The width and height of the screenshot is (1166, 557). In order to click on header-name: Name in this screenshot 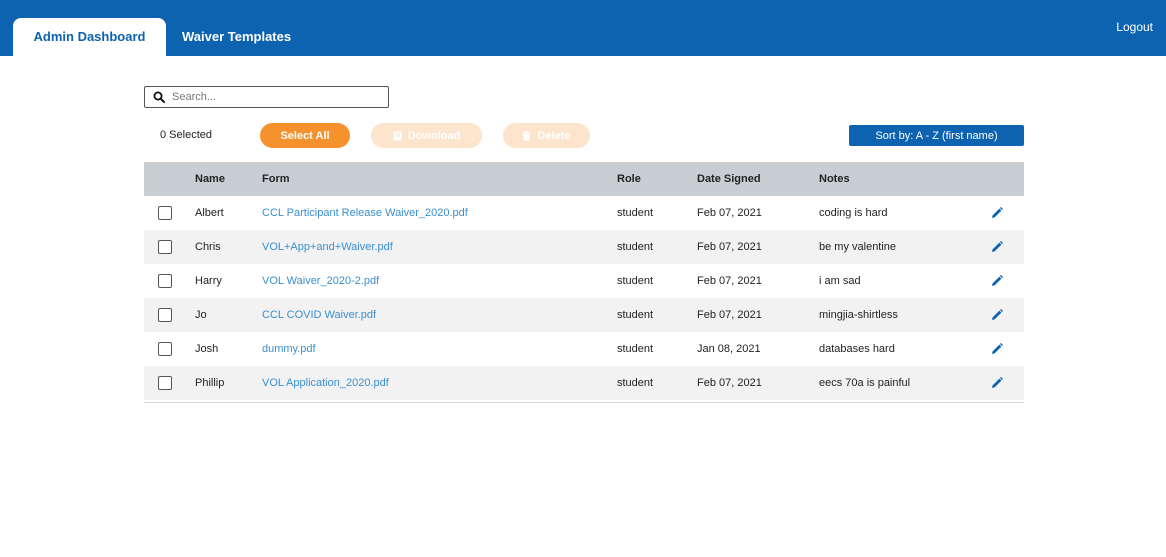, I will do `click(210, 179)`.